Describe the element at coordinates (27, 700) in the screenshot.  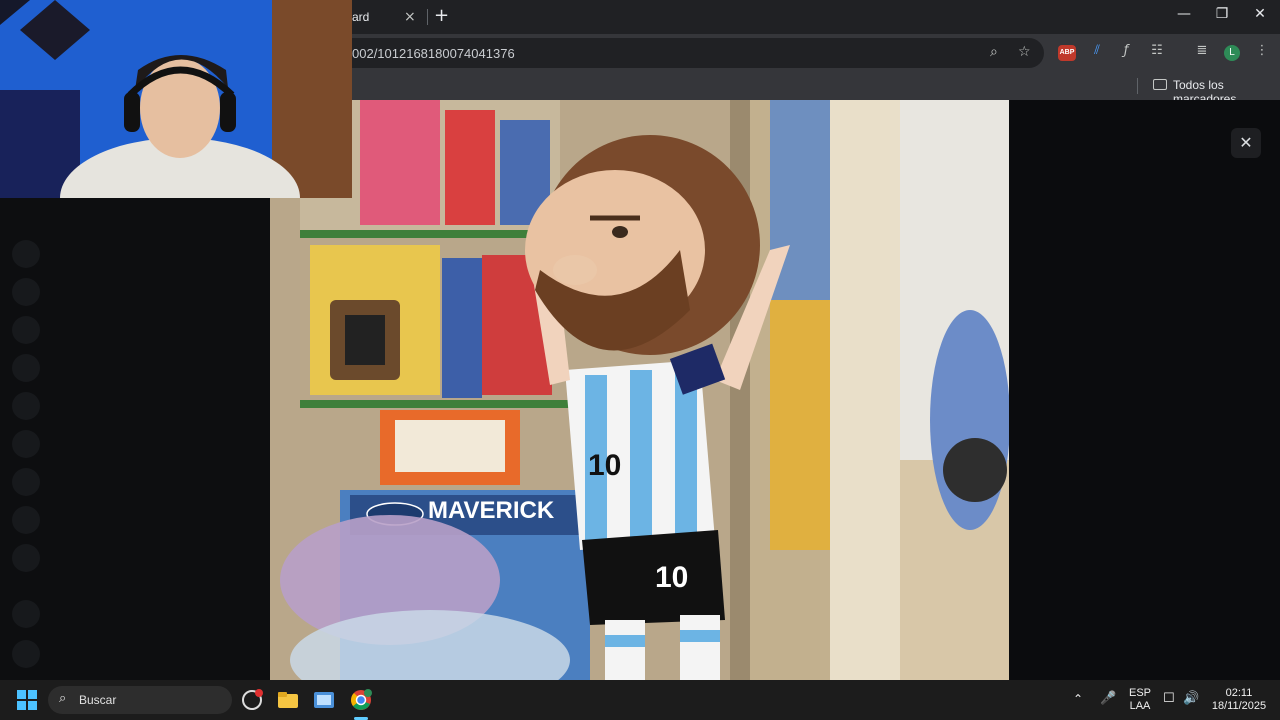
I see `windows-start-icon` at that location.